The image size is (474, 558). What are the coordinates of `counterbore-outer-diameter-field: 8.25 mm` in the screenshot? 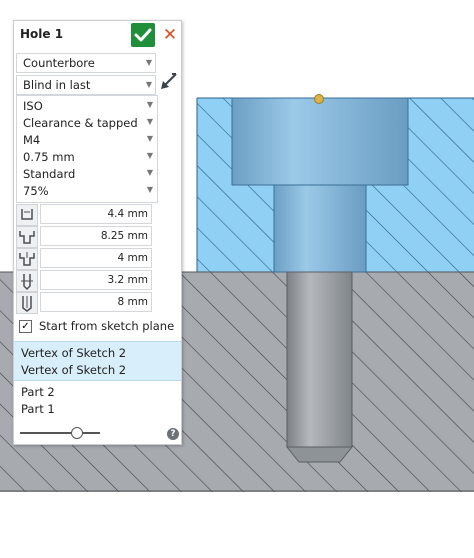 It's located at (96, 236).